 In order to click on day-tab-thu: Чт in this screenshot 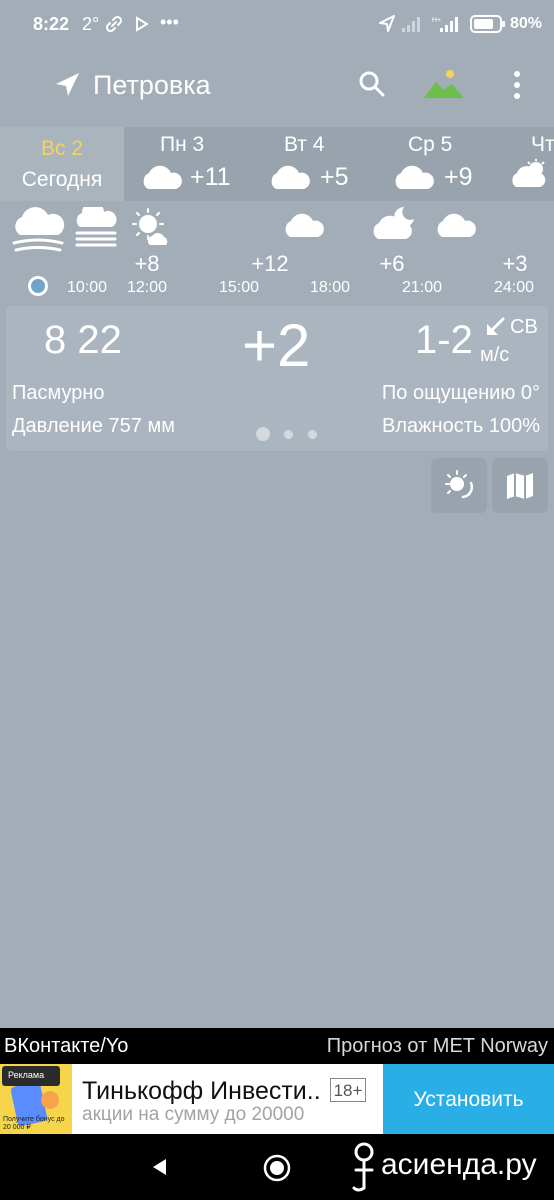, I will do `click(527, 164)`.